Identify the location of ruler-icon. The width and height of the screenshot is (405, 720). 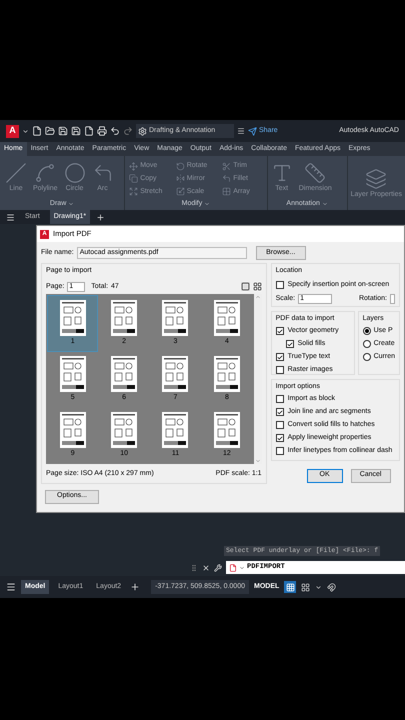
(315, 173).